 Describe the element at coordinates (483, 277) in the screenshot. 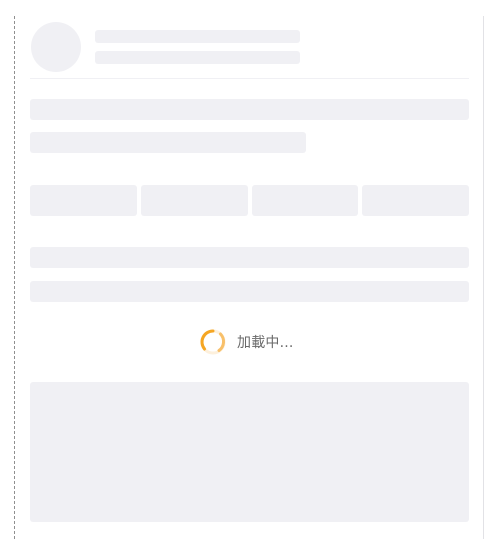

I see `right-border` at that location.